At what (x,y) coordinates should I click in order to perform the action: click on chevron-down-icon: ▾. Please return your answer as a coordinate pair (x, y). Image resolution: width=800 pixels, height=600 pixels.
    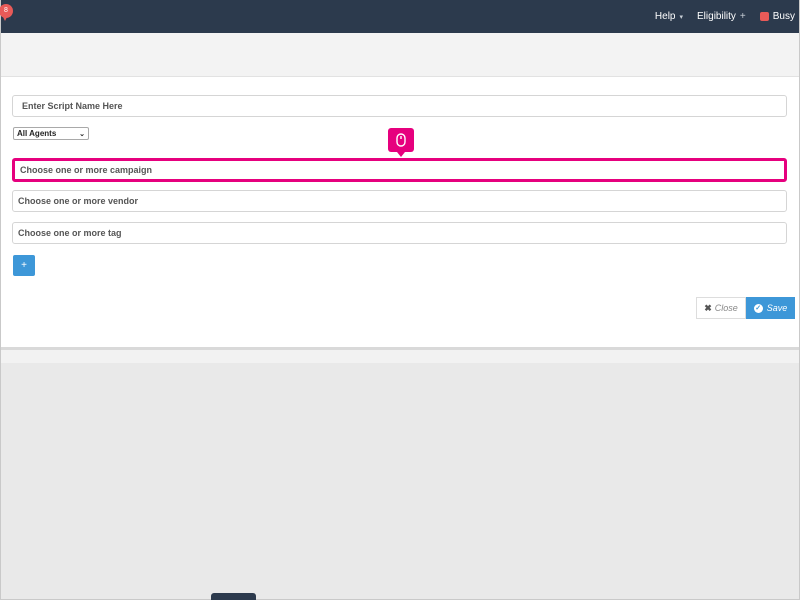
    Looking at the image, I should click on (681, 17).